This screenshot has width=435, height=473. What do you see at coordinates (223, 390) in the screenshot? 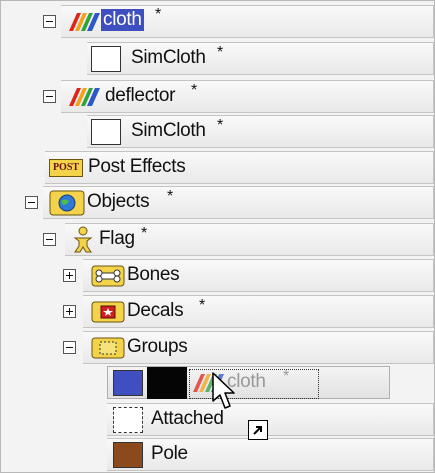
I see `arrow-cursor-icon` at bounding box center [223, 390].